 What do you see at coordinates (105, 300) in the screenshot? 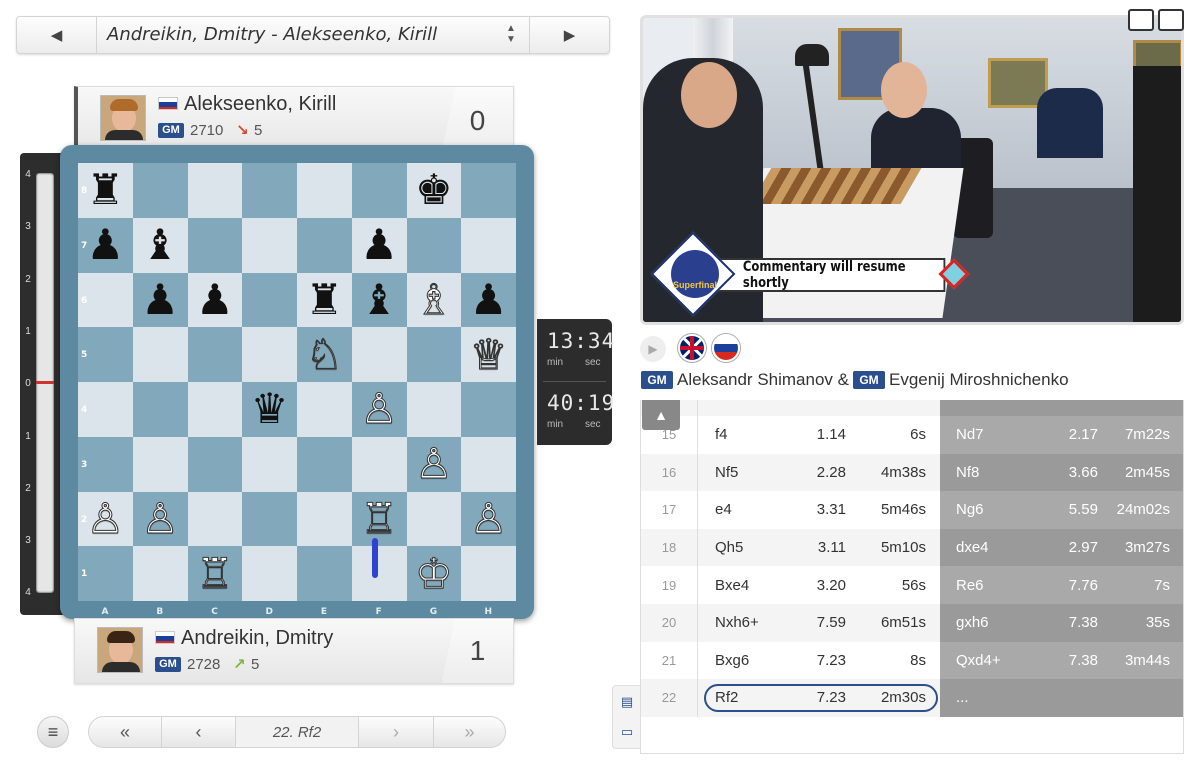
I see `square-a6: 6` at bounding box center [105, 300].